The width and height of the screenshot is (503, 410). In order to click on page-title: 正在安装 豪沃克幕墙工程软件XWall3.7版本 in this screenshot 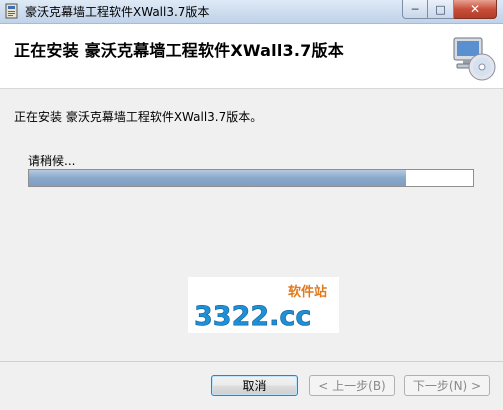, I will do `click(179, 50)`.